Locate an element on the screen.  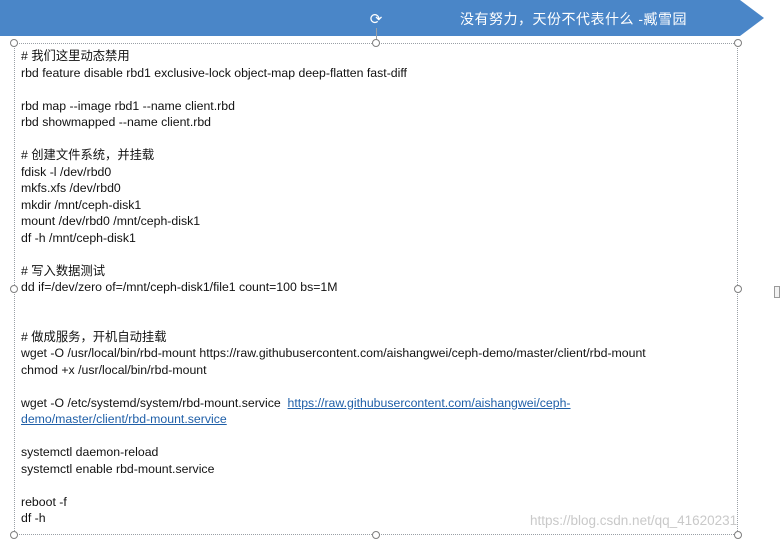
resize-handle-middle-right is located at coordinates (738, 289).